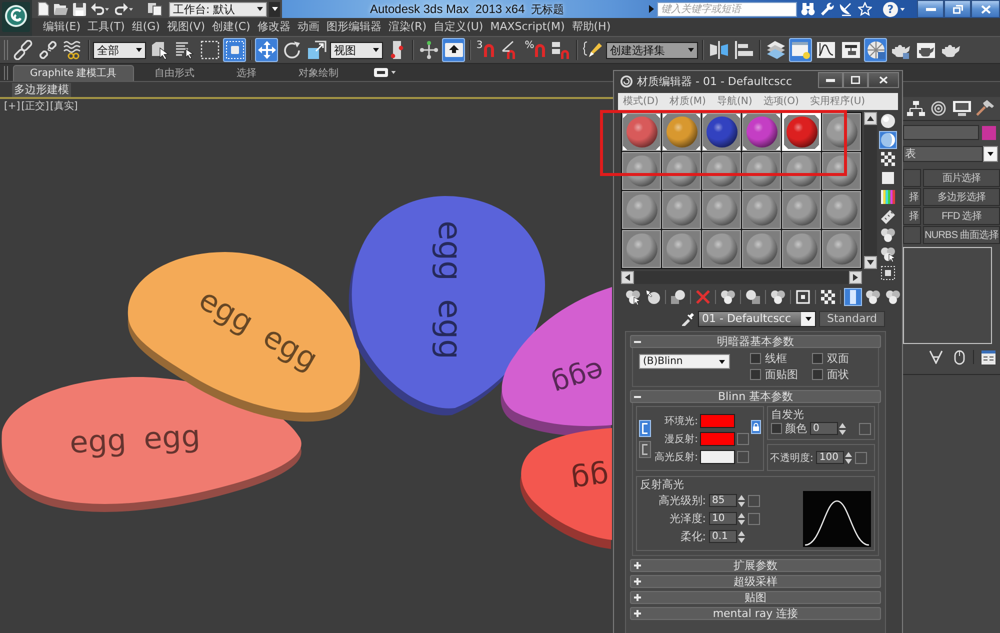 The image size is (1000, 633). I want to click on wrench-button, so click(827, 9).